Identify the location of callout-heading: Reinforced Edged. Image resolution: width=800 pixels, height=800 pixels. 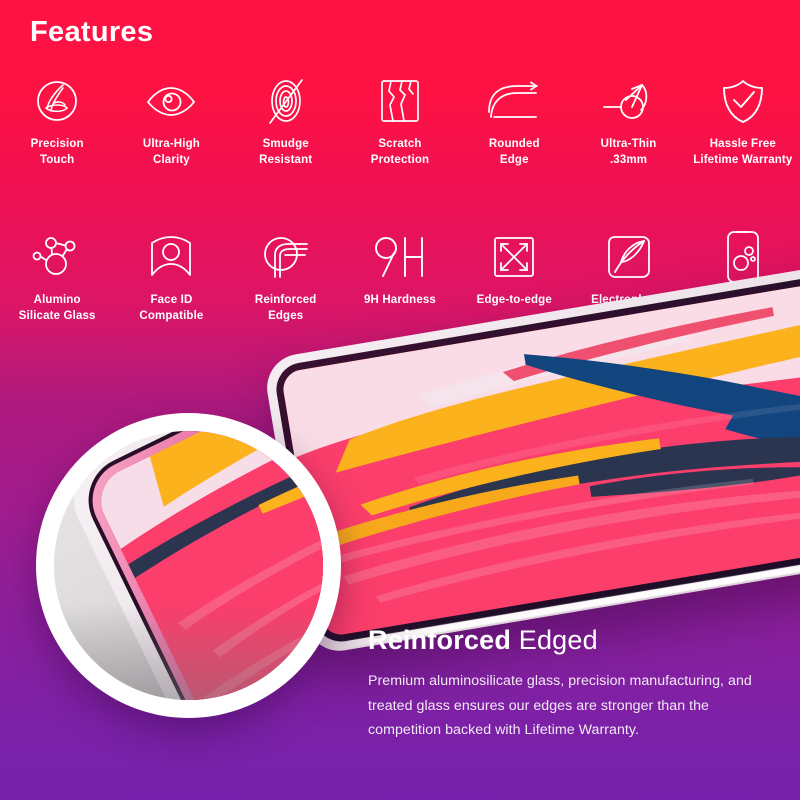
(570, 640).